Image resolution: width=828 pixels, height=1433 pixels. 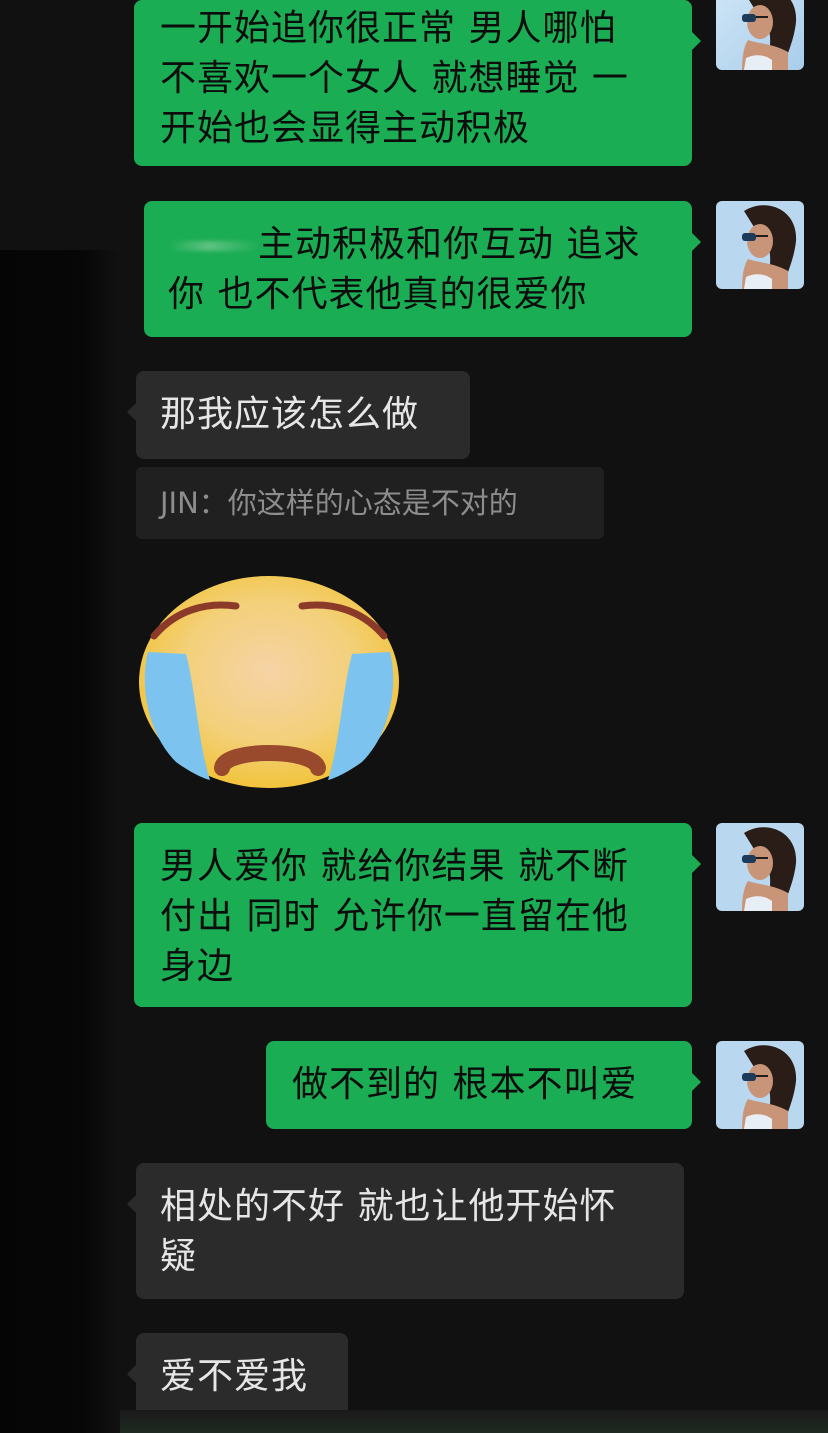 I want to click on message-bubble-outgoing: 一开始追你很正常 男人哪怕 不喜欢一个女人 就想睡觉 一 开始也会显得主动积极, so click(x=417, y=83).